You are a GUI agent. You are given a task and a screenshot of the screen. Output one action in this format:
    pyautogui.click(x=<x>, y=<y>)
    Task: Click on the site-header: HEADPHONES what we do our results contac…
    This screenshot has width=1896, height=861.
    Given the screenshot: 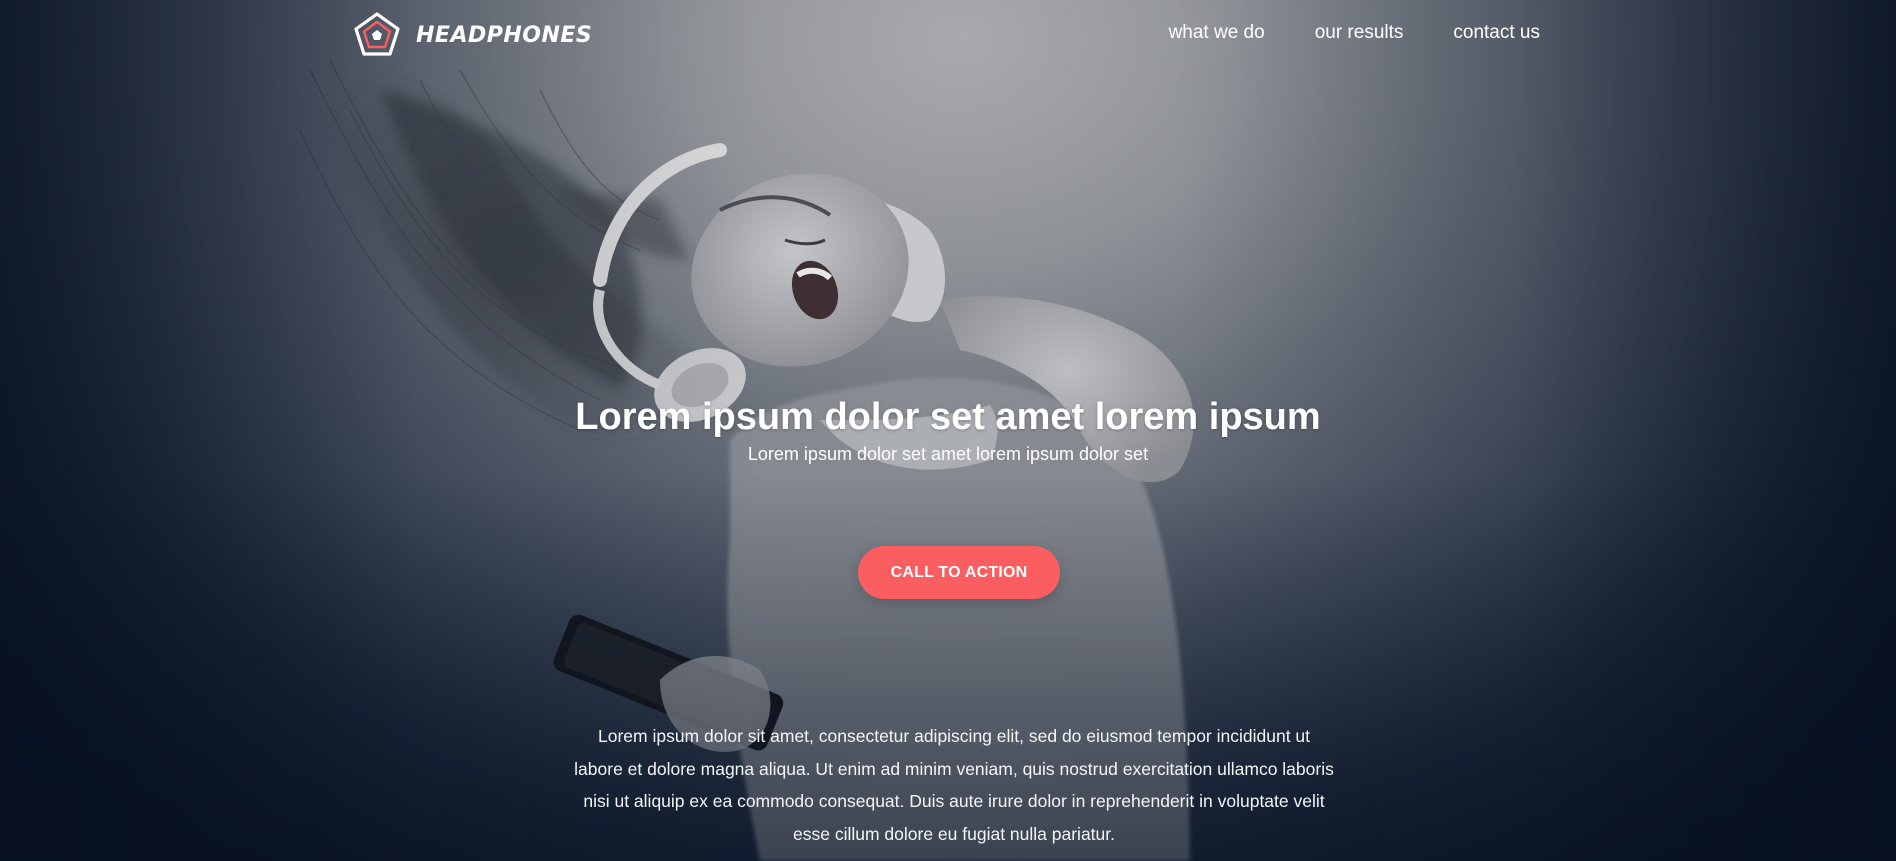 What is the action you would take?
    pyautogui.click(x=948, y=36)
    